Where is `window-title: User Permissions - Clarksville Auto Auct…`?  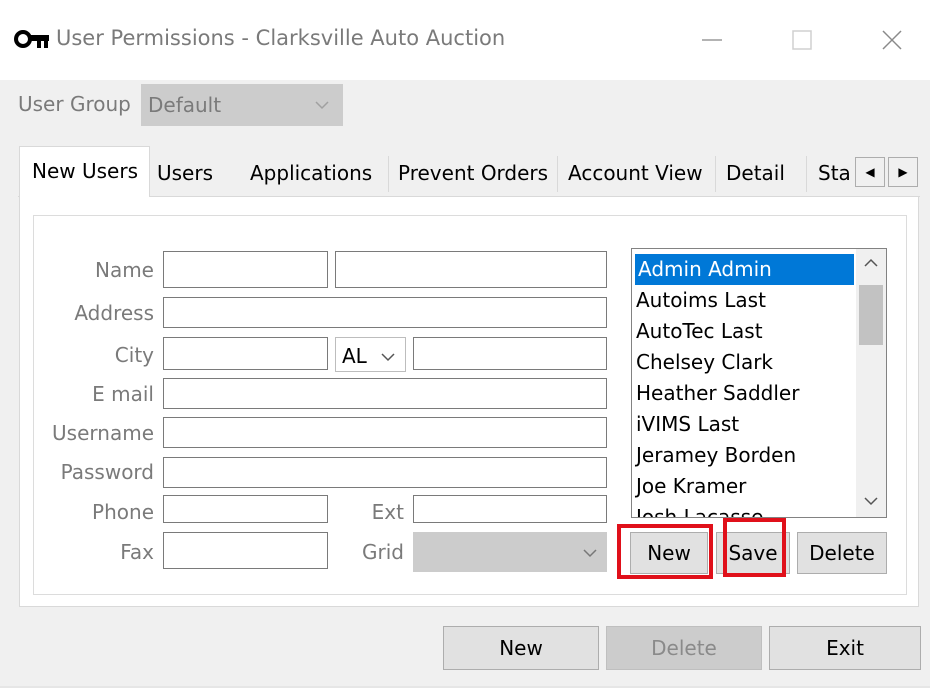 window-title: User Permissions - Clarksville Auto Auct… is located at coordinates (281, 38).